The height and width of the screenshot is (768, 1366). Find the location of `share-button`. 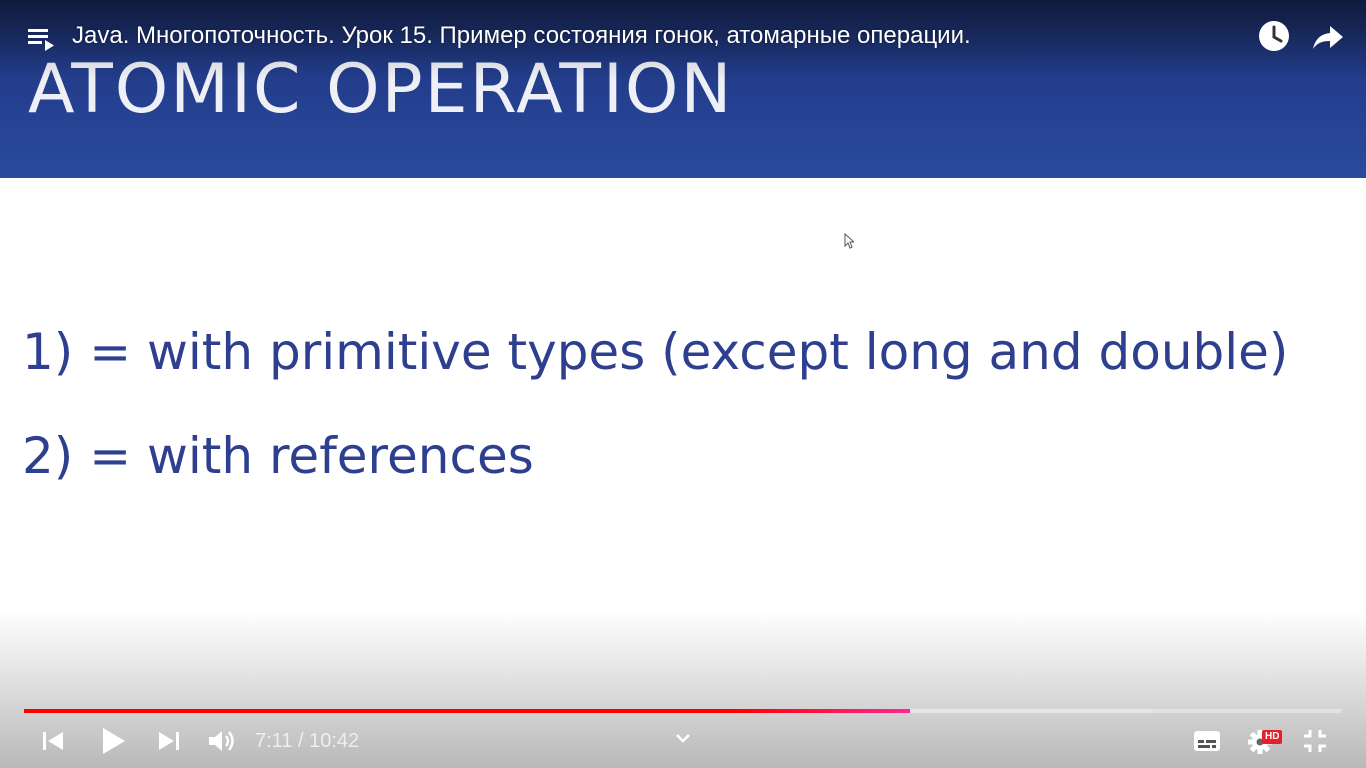

share-button is located at coordinates (1328, 36).